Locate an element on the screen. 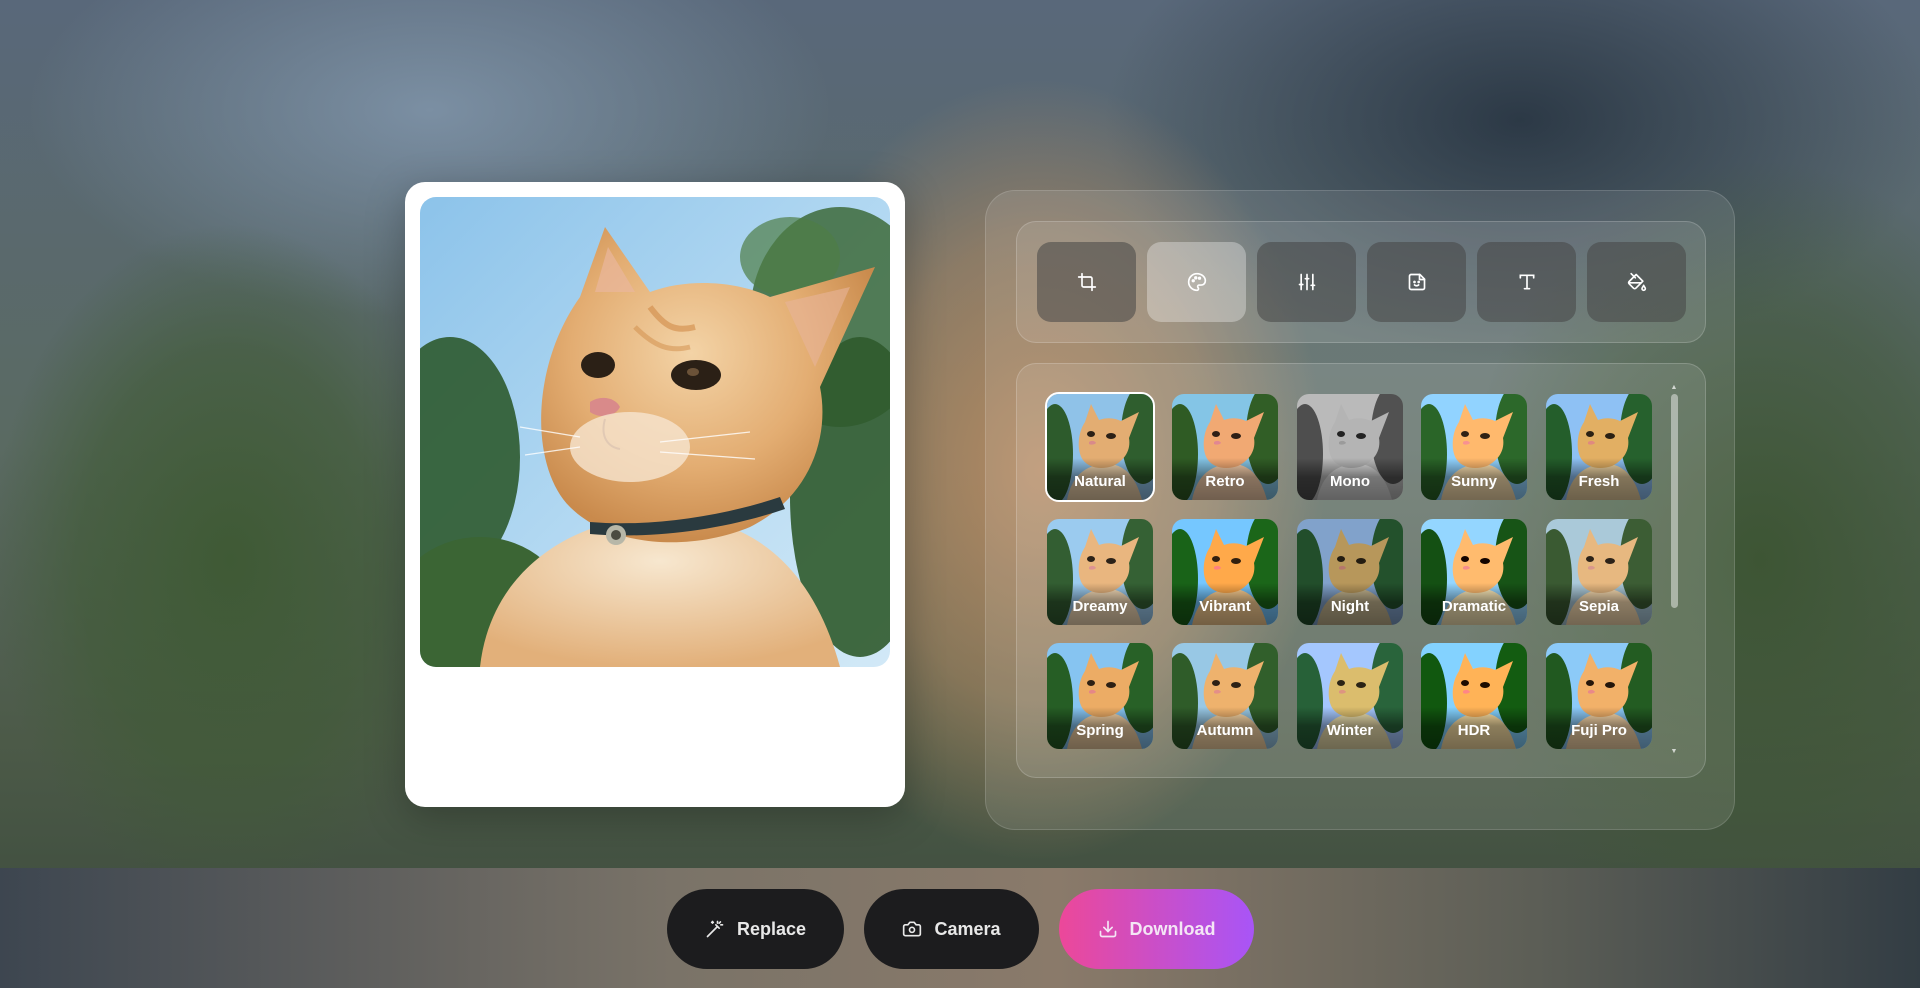 The width and height of the screenshot is (1920, 988). text-button is located at coordinates (1526, 282).